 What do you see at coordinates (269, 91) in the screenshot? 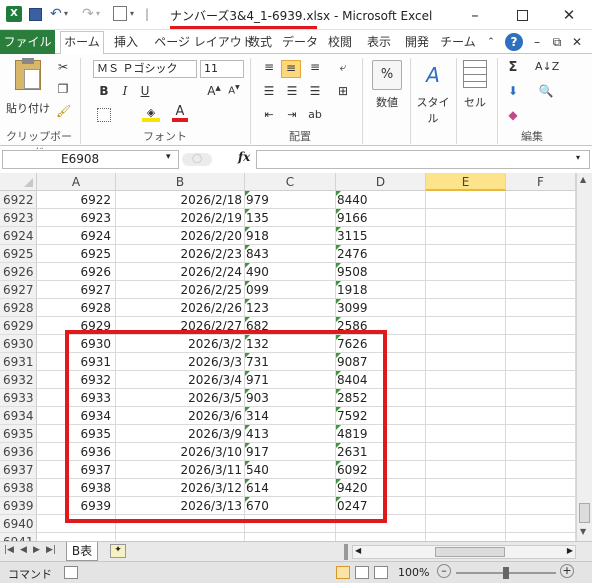
I see `align-left-icon: ☰` at bounding box center [269, 91].